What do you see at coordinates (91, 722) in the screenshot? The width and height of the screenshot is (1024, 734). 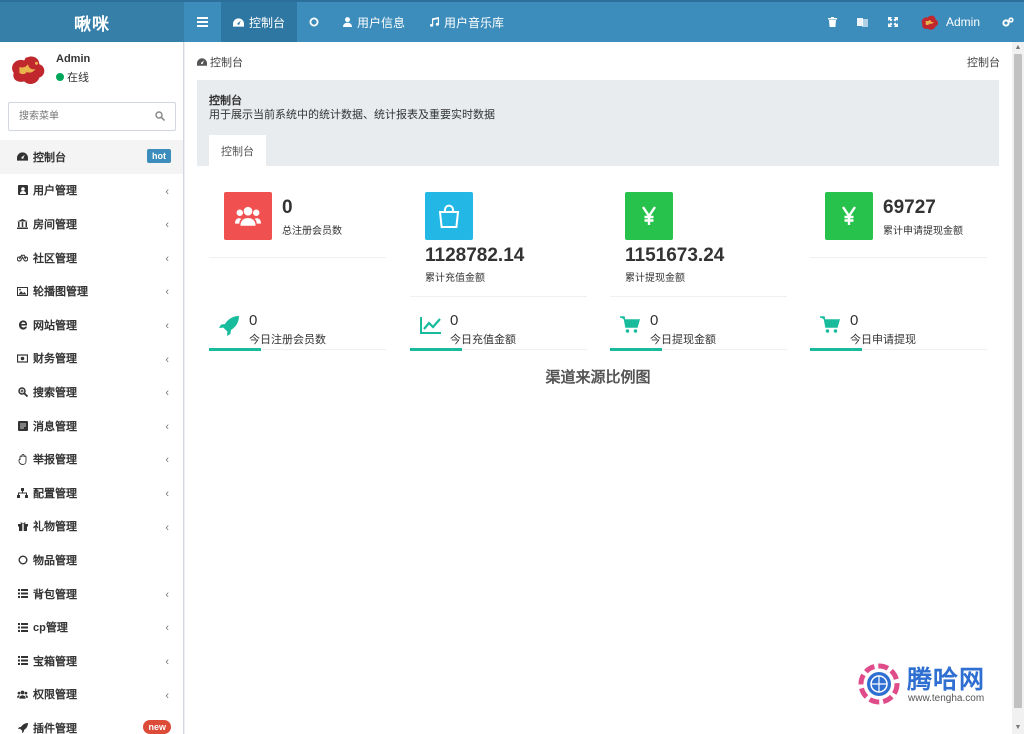 I see `sidebar-item-plugins: 插件管理 new` at bounding box center [91, 722].